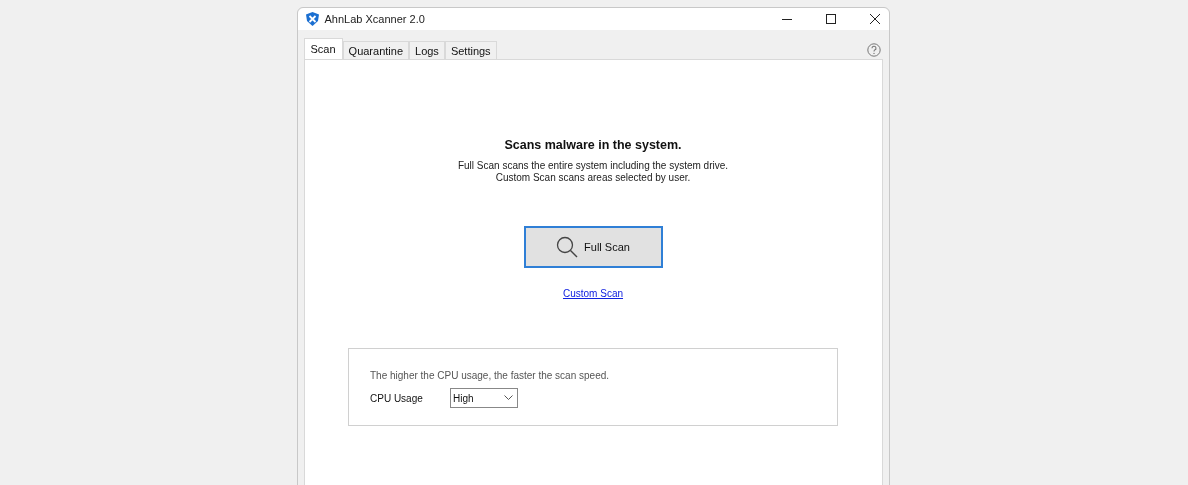  What do you see at coordinates (323, 48) in the screenshot?
I see `tab: Scan` at bounding box center [323, 48].